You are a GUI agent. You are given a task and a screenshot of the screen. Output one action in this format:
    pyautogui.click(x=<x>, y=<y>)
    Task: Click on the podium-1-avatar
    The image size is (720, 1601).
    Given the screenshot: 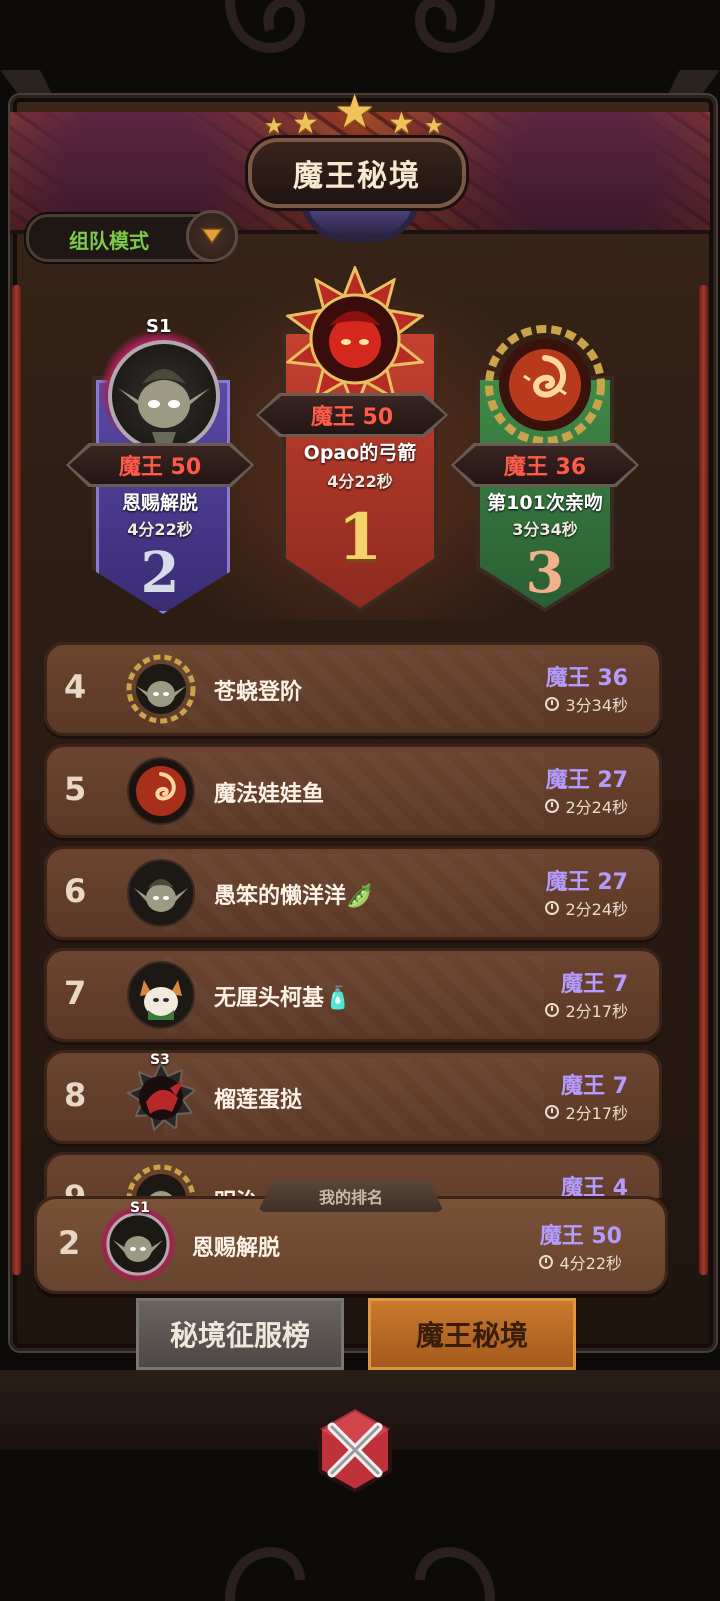 What is the action you would take?
    pyautogui.click(x=355, y=339)
    